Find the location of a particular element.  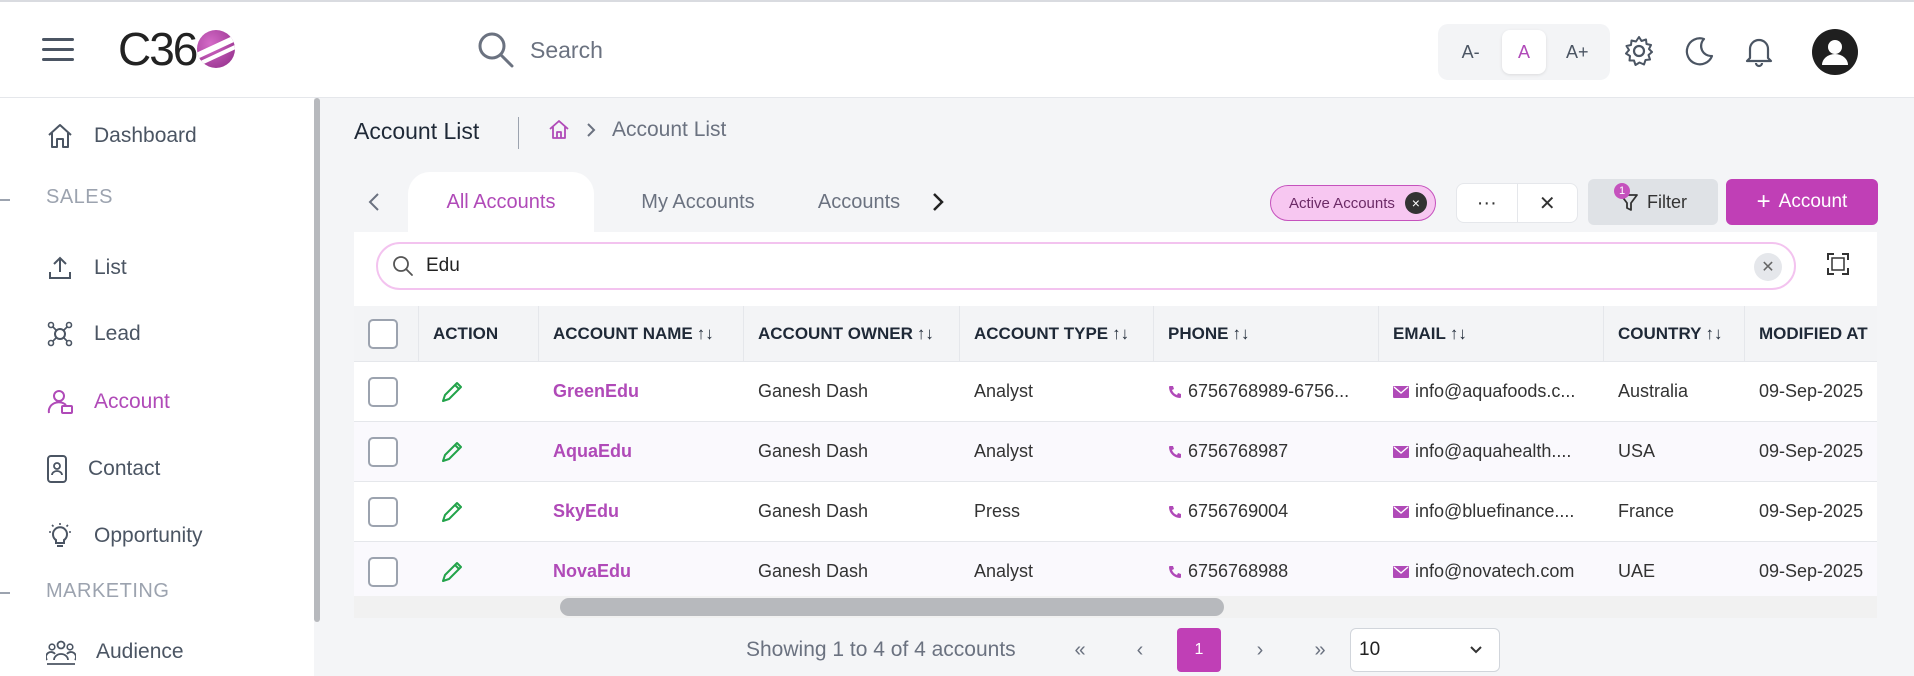

column-header-phone: PHONE ↑↓ is located at coordinates (1266, 333).